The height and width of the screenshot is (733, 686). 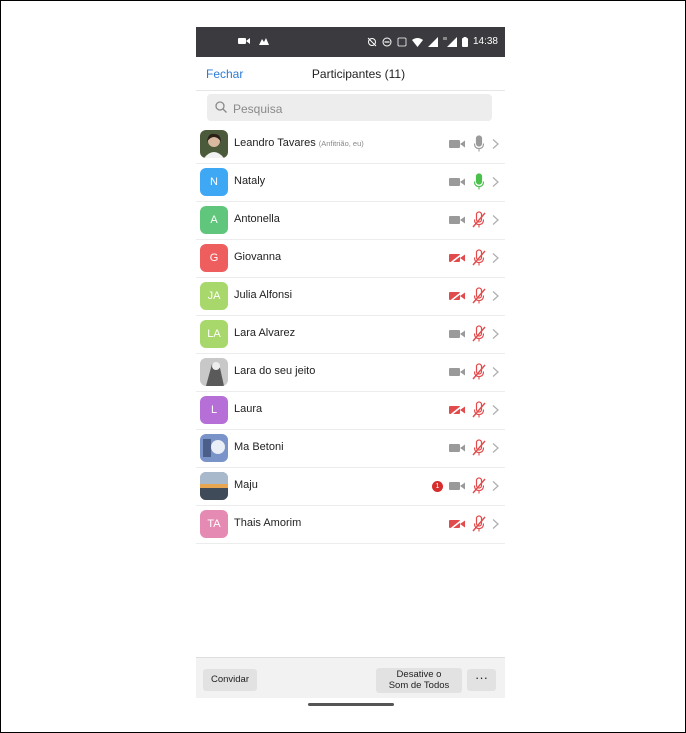 What do you see at coordinates (350, 677) in the screenshot?
I see `bottom-toolbar: Convidar Desative o Som de Todos ···` at bounding box center [350, 677].